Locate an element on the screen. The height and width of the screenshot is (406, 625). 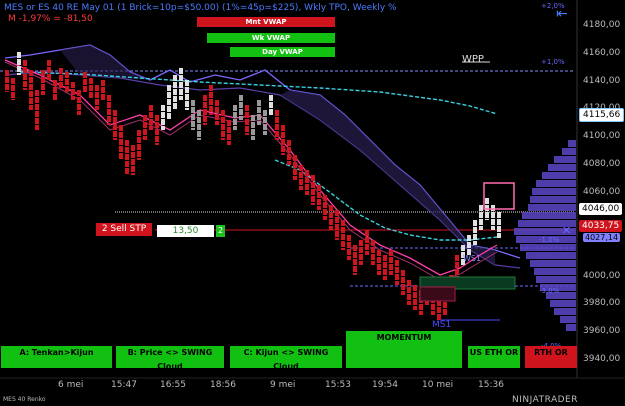
momentum-button: MOMENTUM is located at coordinates (404, 349).